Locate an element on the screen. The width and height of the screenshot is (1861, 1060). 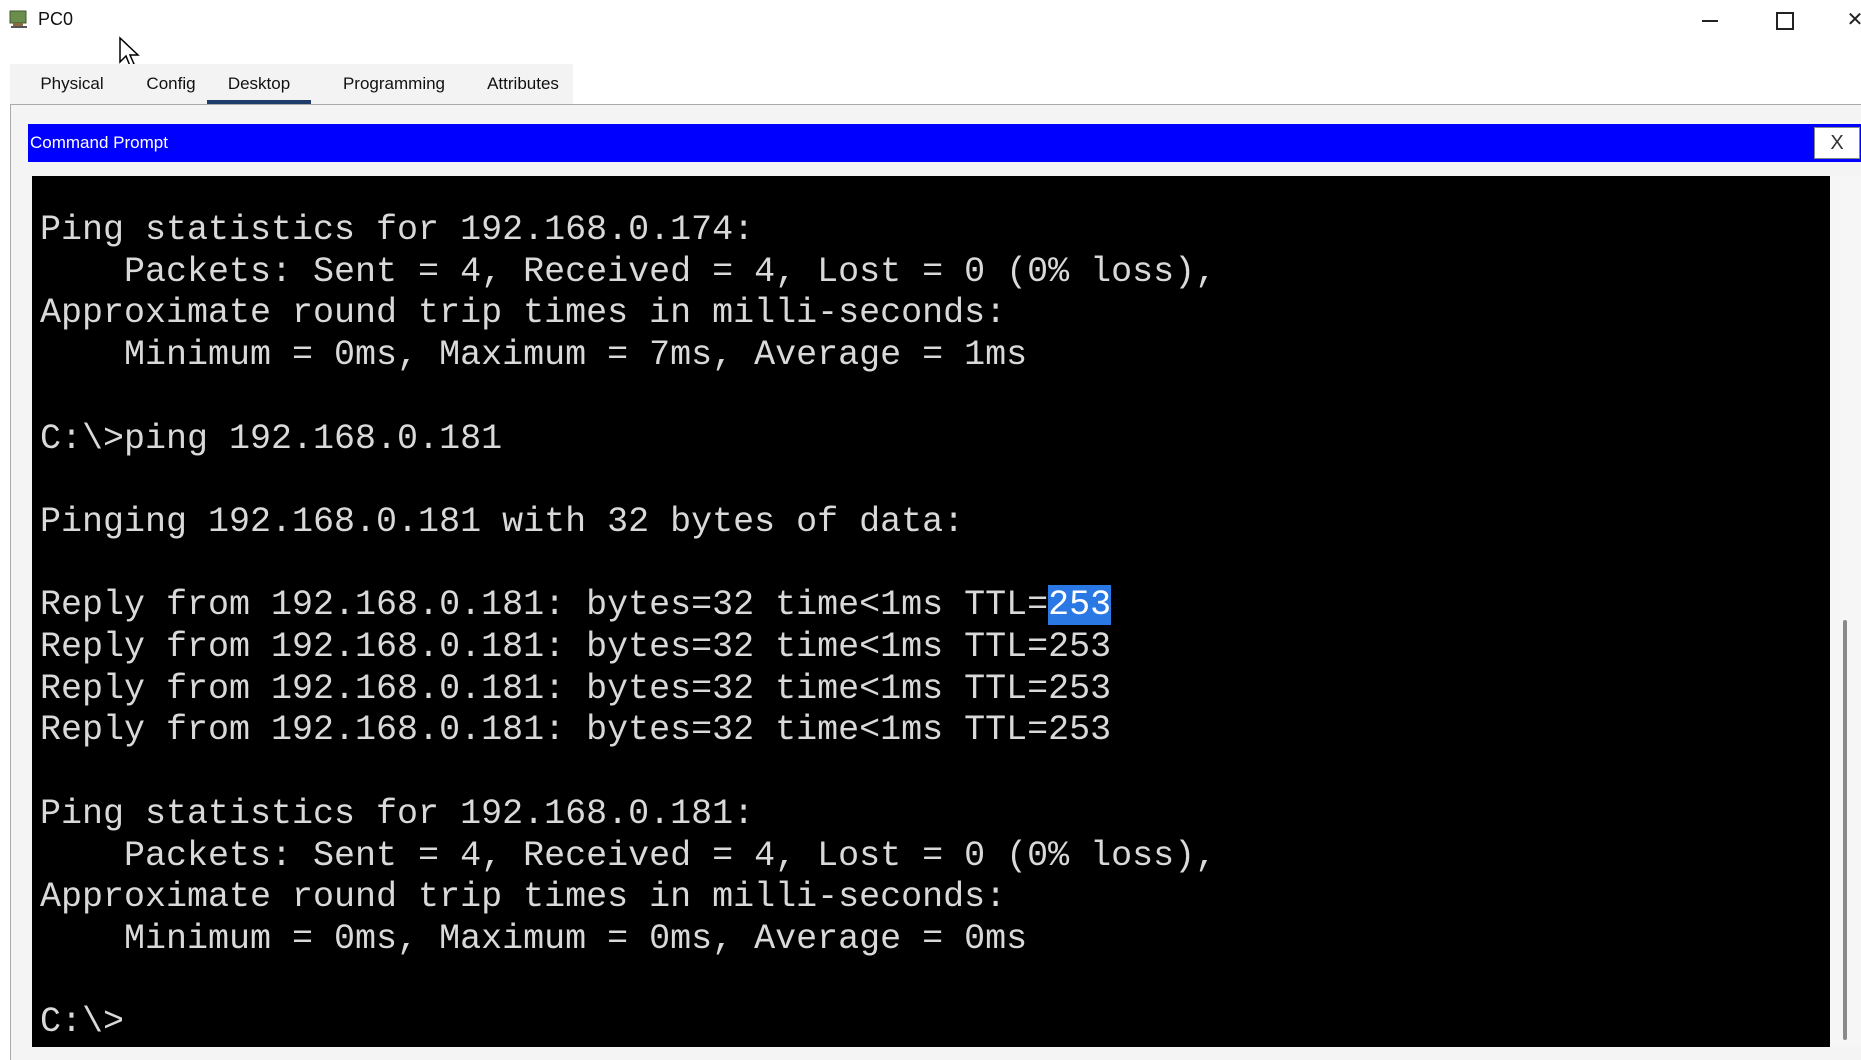
command-prompt-title: Command Prompt is located at coordinates (99, 142).